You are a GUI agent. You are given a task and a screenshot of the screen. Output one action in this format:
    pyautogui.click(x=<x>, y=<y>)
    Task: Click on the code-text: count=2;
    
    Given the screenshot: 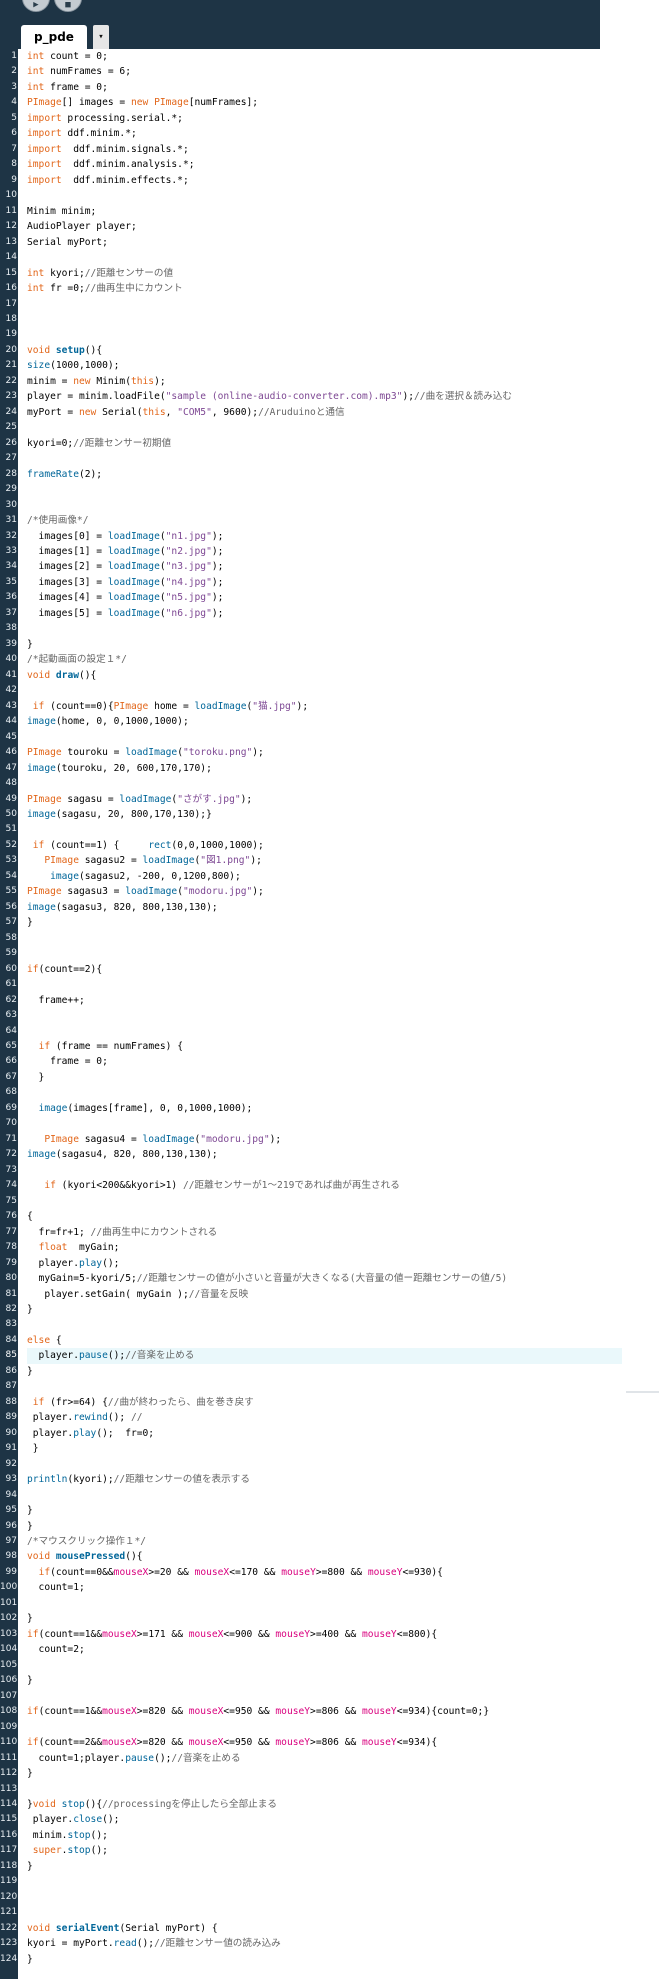 What is the action you would take?
    pyautogui.click(x=56, y=1649)
    